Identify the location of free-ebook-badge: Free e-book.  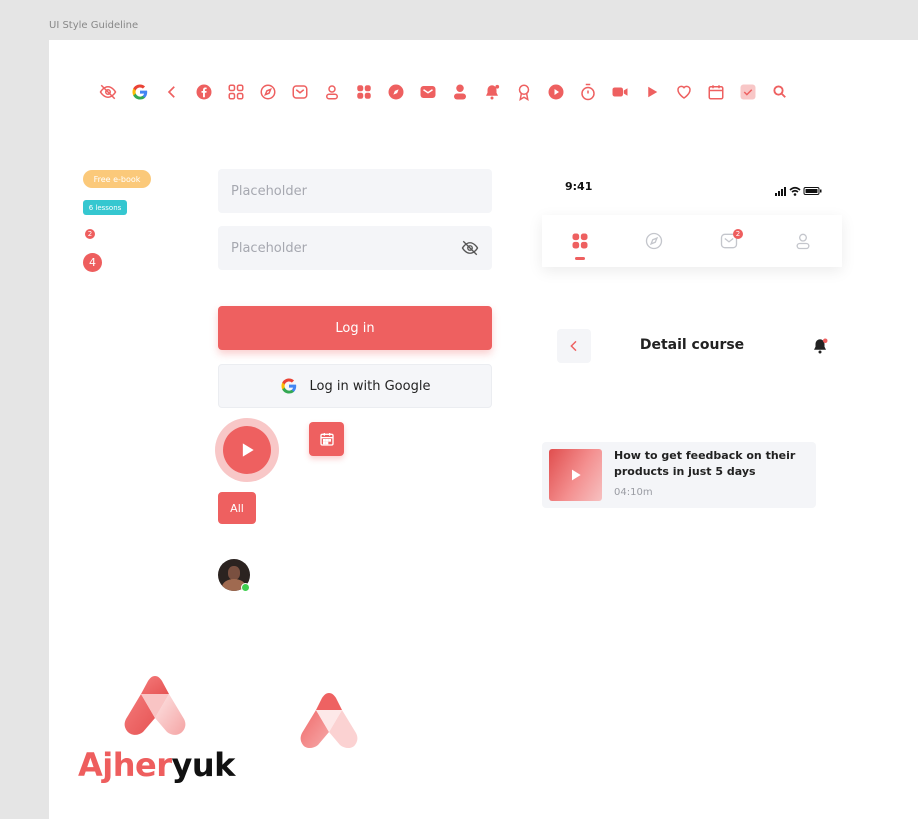
(117, 179).